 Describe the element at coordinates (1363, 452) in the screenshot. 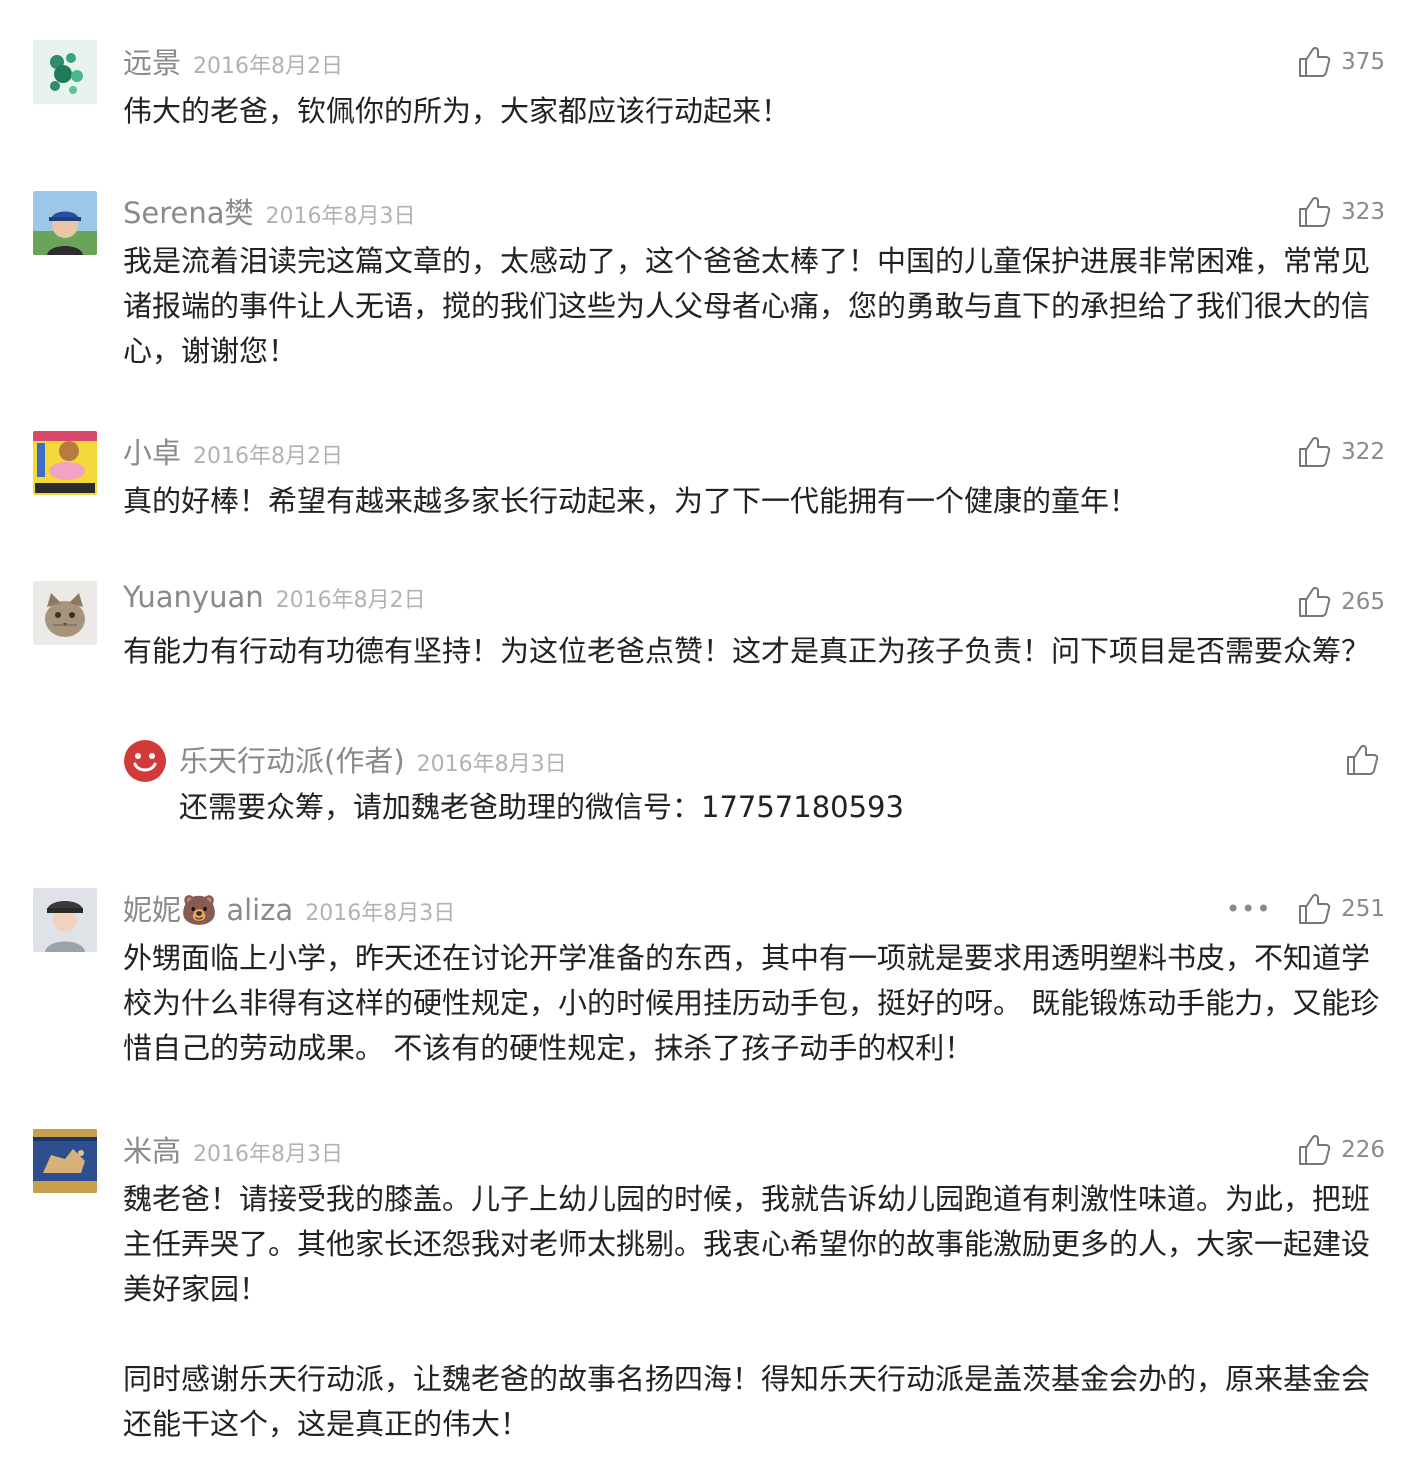

I see `like-count: 322` at that location.